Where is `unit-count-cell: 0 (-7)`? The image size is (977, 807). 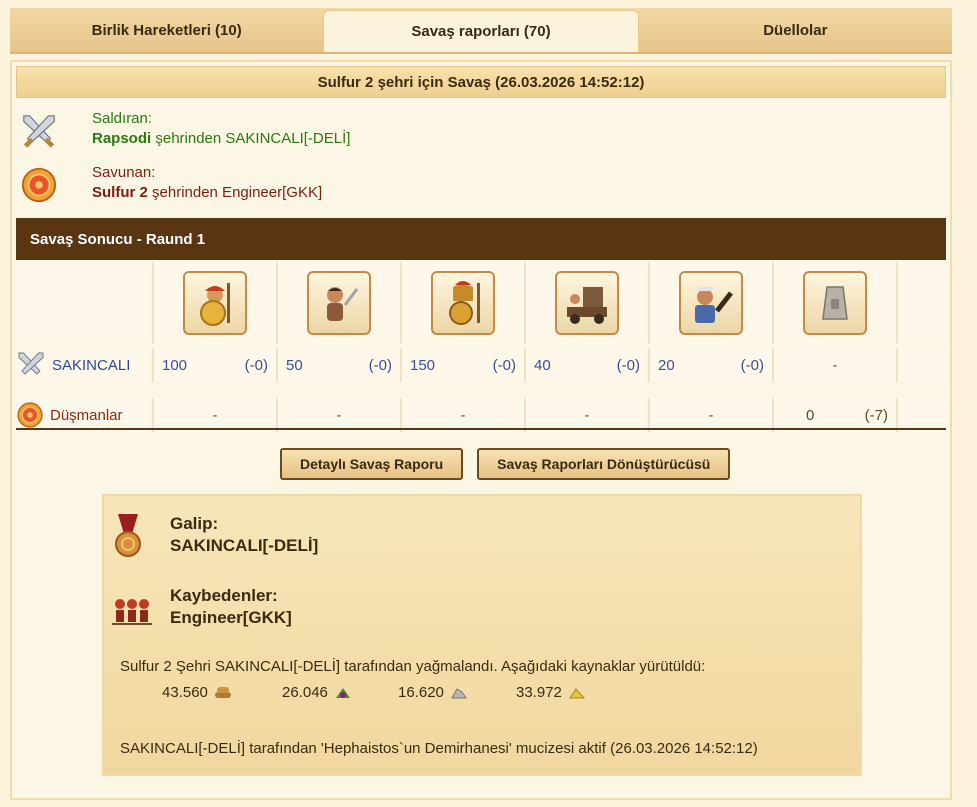
unit-count-cell: 0 (-7) is located at coordinates (836, 415).